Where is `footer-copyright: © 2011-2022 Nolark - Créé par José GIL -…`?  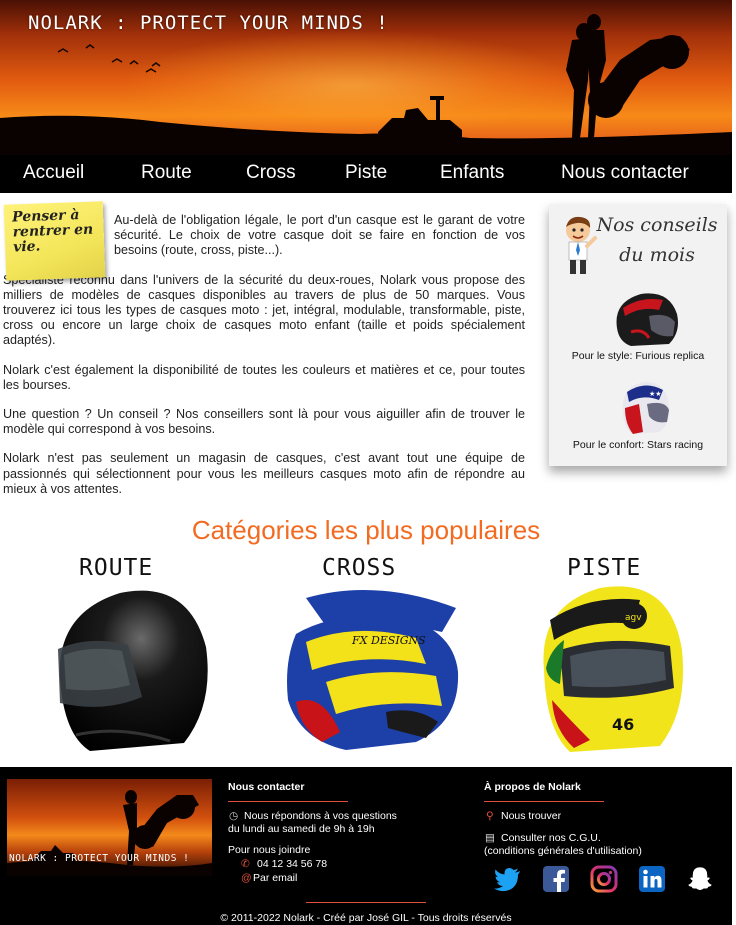 footer-copyright: © 2011-2022 Nolark - Créé par José GIL -… is located at coordinates (366, 918).